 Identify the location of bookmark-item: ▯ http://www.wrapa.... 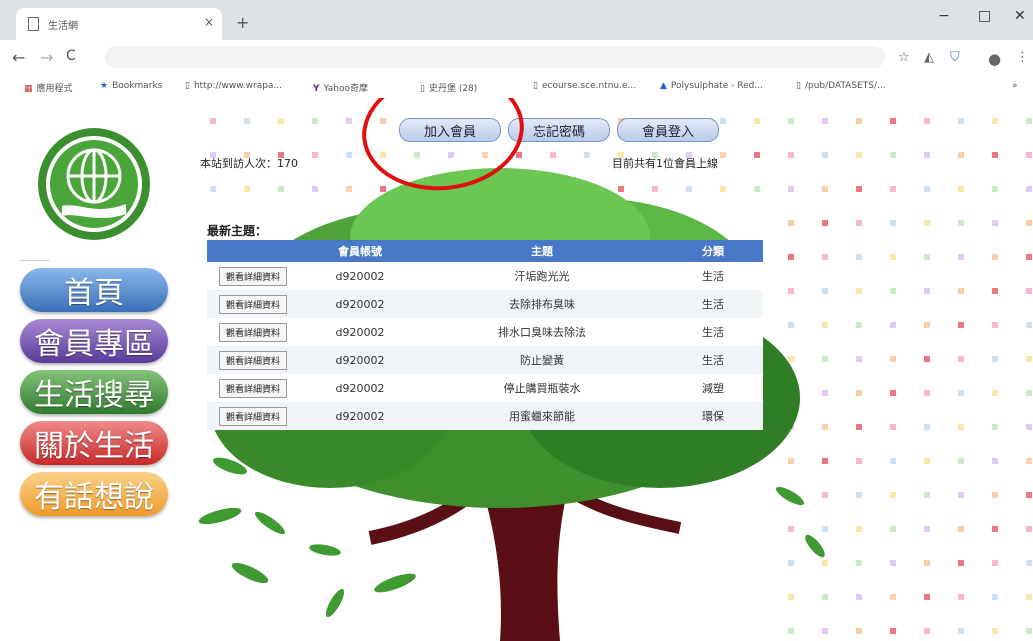
(233, 86).